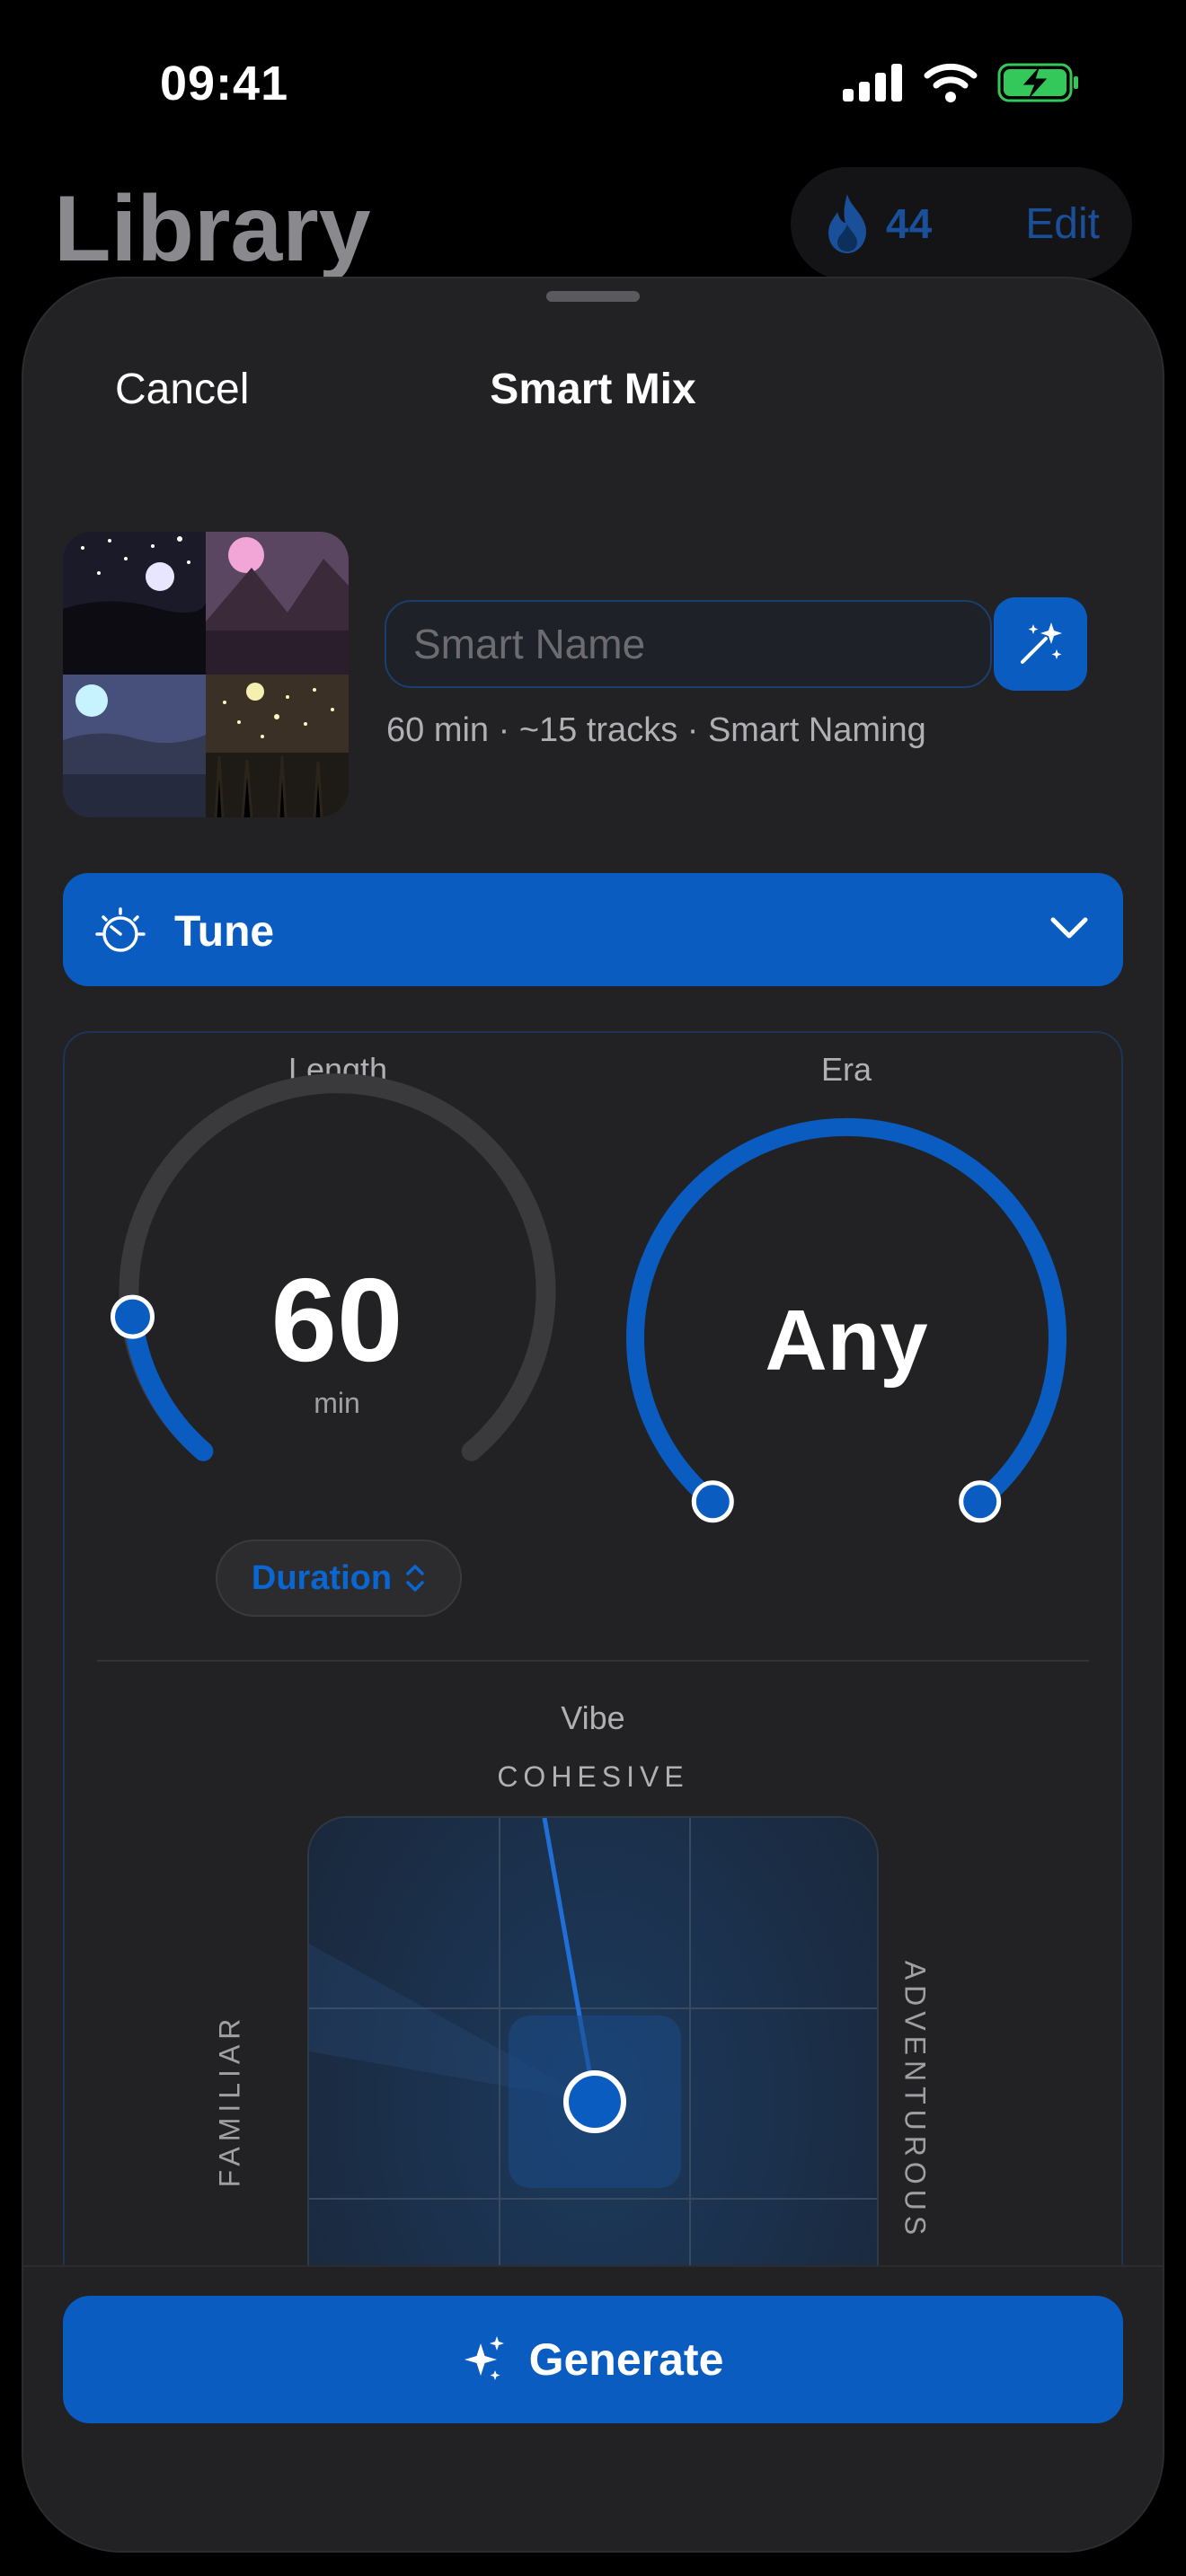 This screenshot has width=1186, height=2576. Describe the element at coordinates (961, 223) in the screenshot. I see `library-toolbar-pill: 44 Edit` at that location.